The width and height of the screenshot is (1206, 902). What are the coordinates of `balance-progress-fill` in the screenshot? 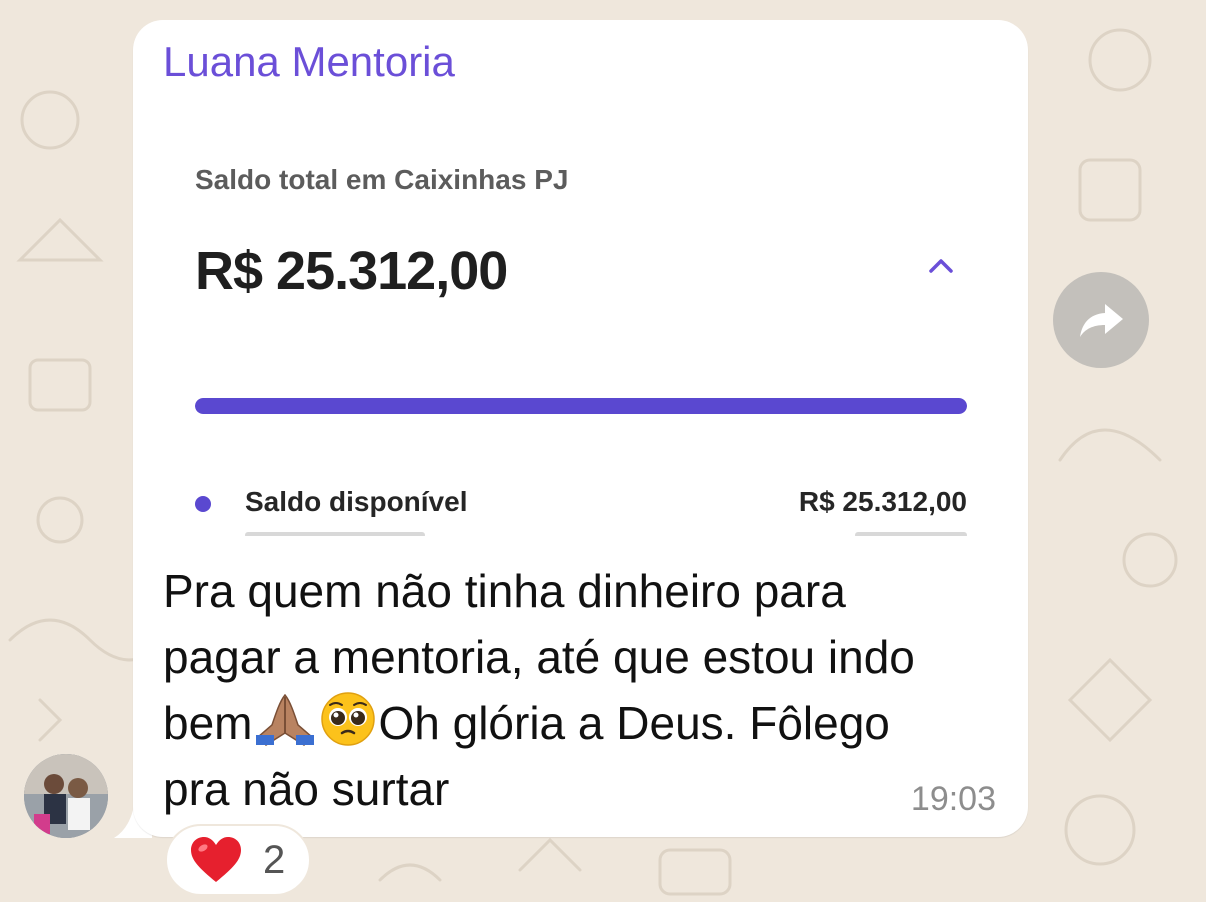 It's located at (581, 406).